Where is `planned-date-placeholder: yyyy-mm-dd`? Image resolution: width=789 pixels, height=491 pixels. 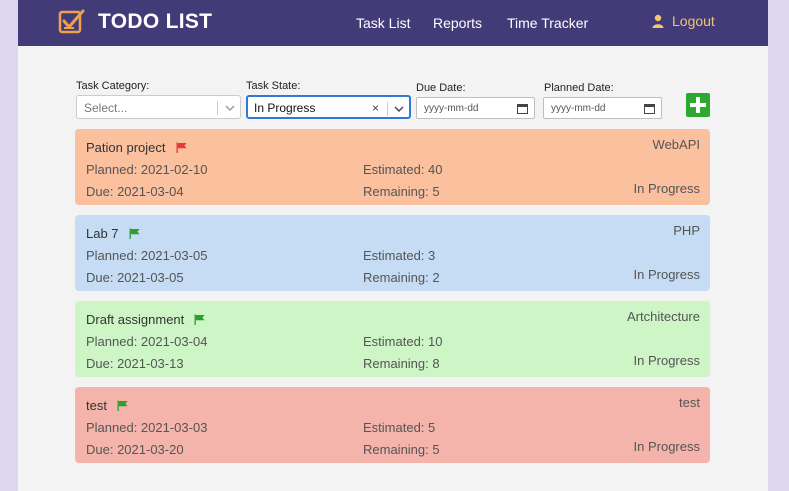 planned-date-placeholder: yyyy-mm-dd is located at coordinates (578, 108).